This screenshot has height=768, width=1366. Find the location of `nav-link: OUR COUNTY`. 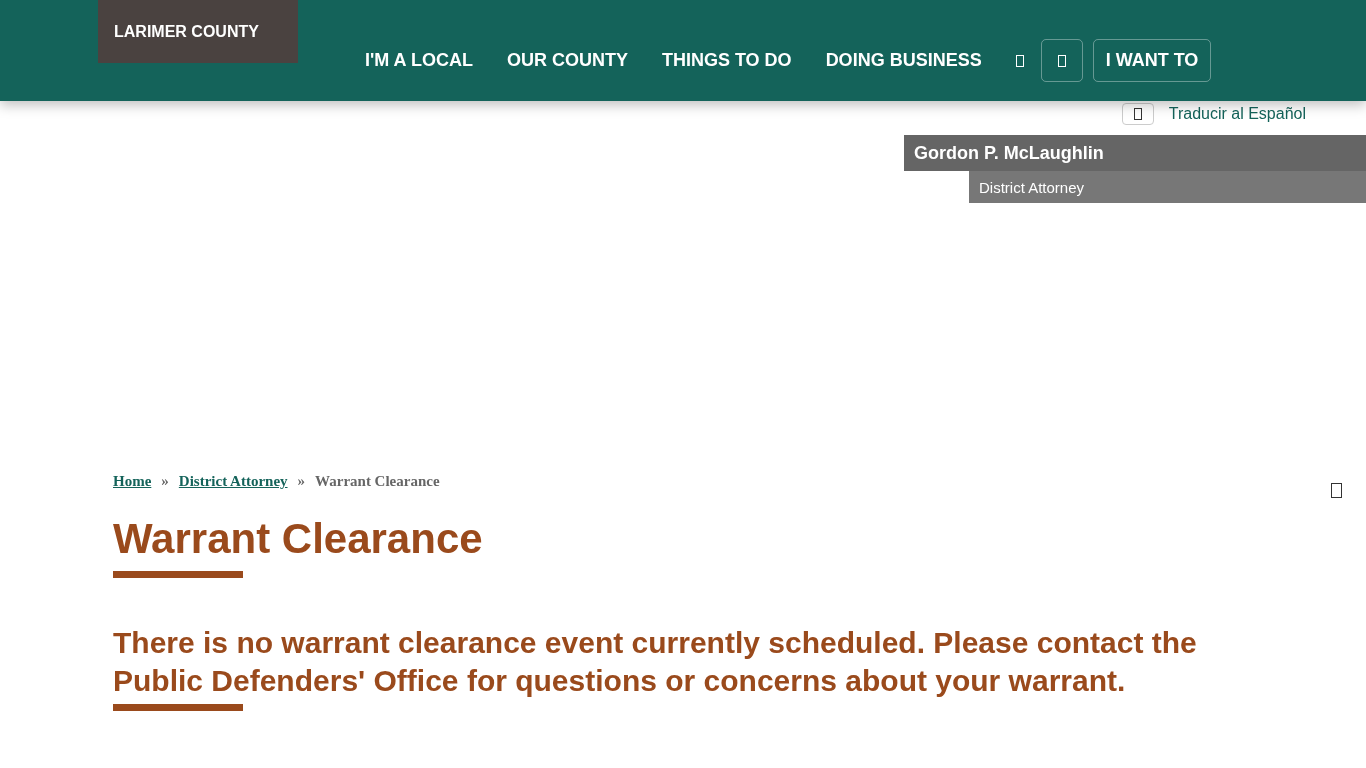

nav-link: OUR COUNTY is located at coordinates (567, 60).